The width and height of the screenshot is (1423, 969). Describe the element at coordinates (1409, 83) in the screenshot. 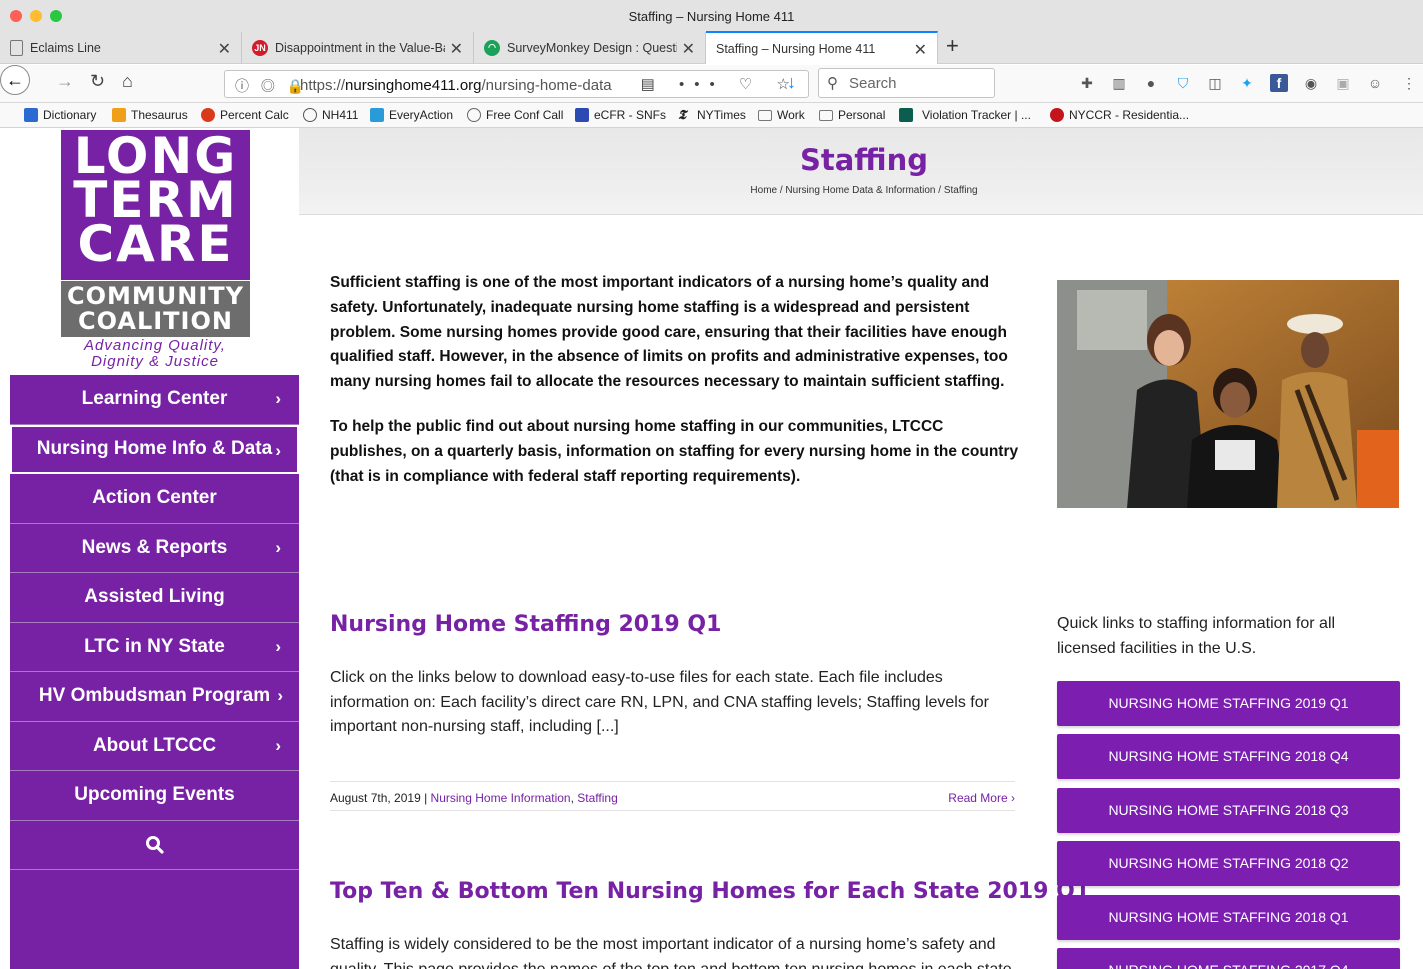

I see `overflow-menu-icon: ⋮` at that location.